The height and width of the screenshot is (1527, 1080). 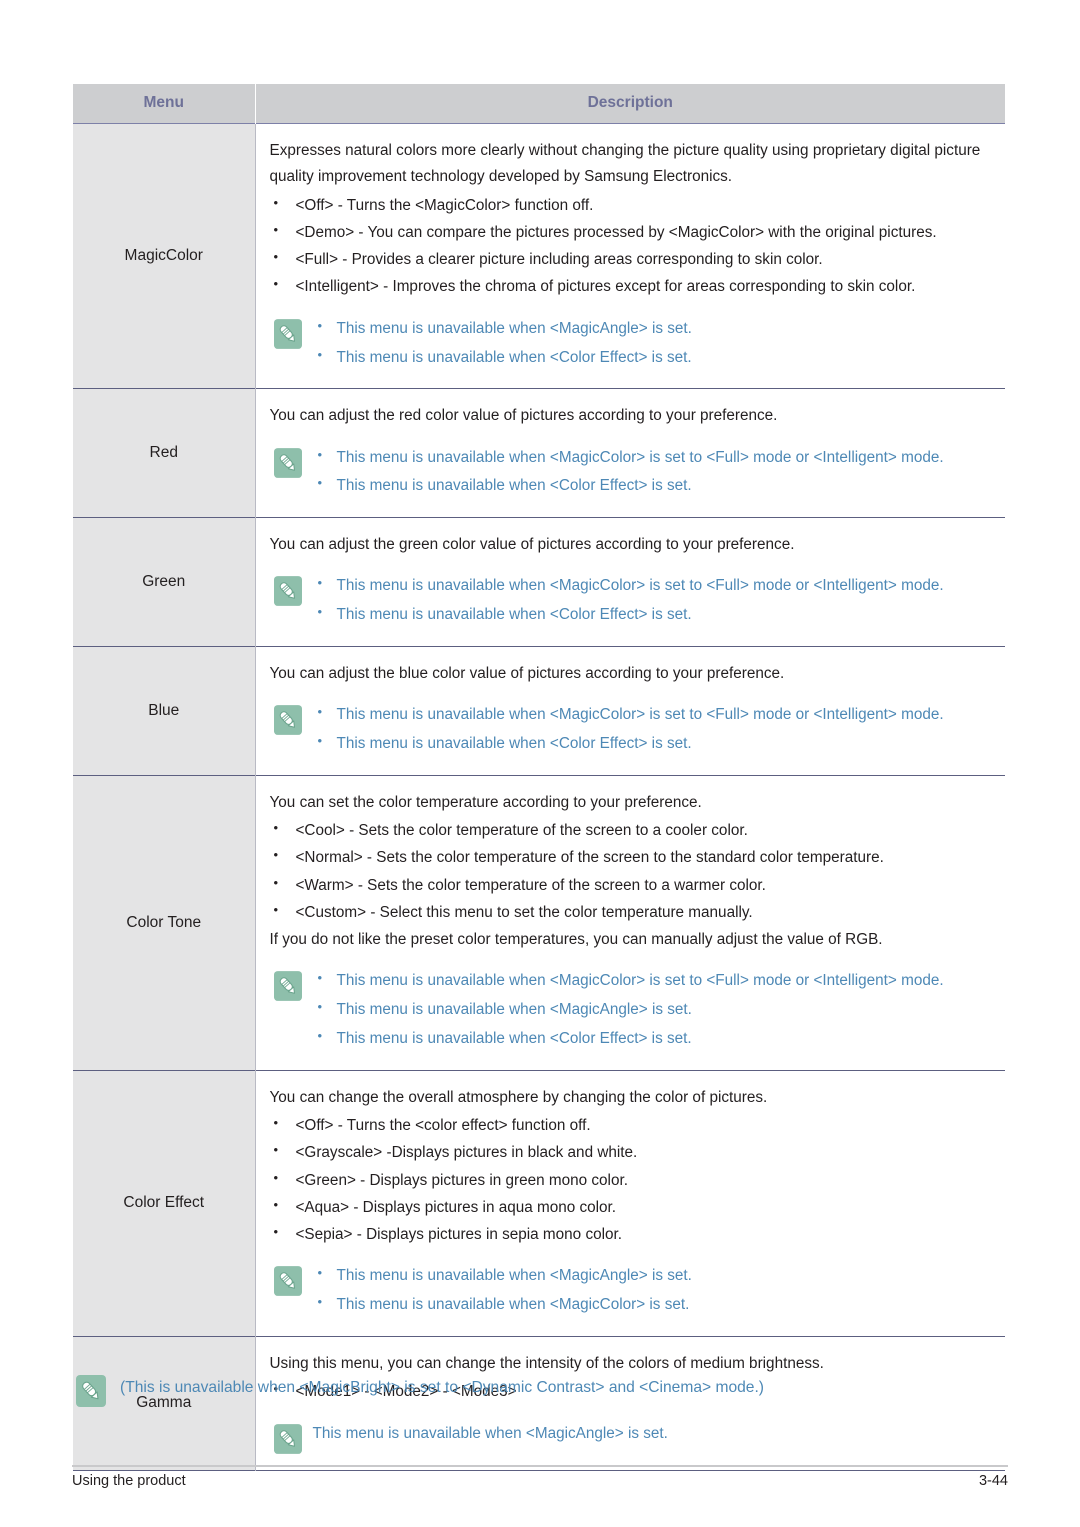 I want to click on menu-cell: Blue, so click(x=164, y=711).